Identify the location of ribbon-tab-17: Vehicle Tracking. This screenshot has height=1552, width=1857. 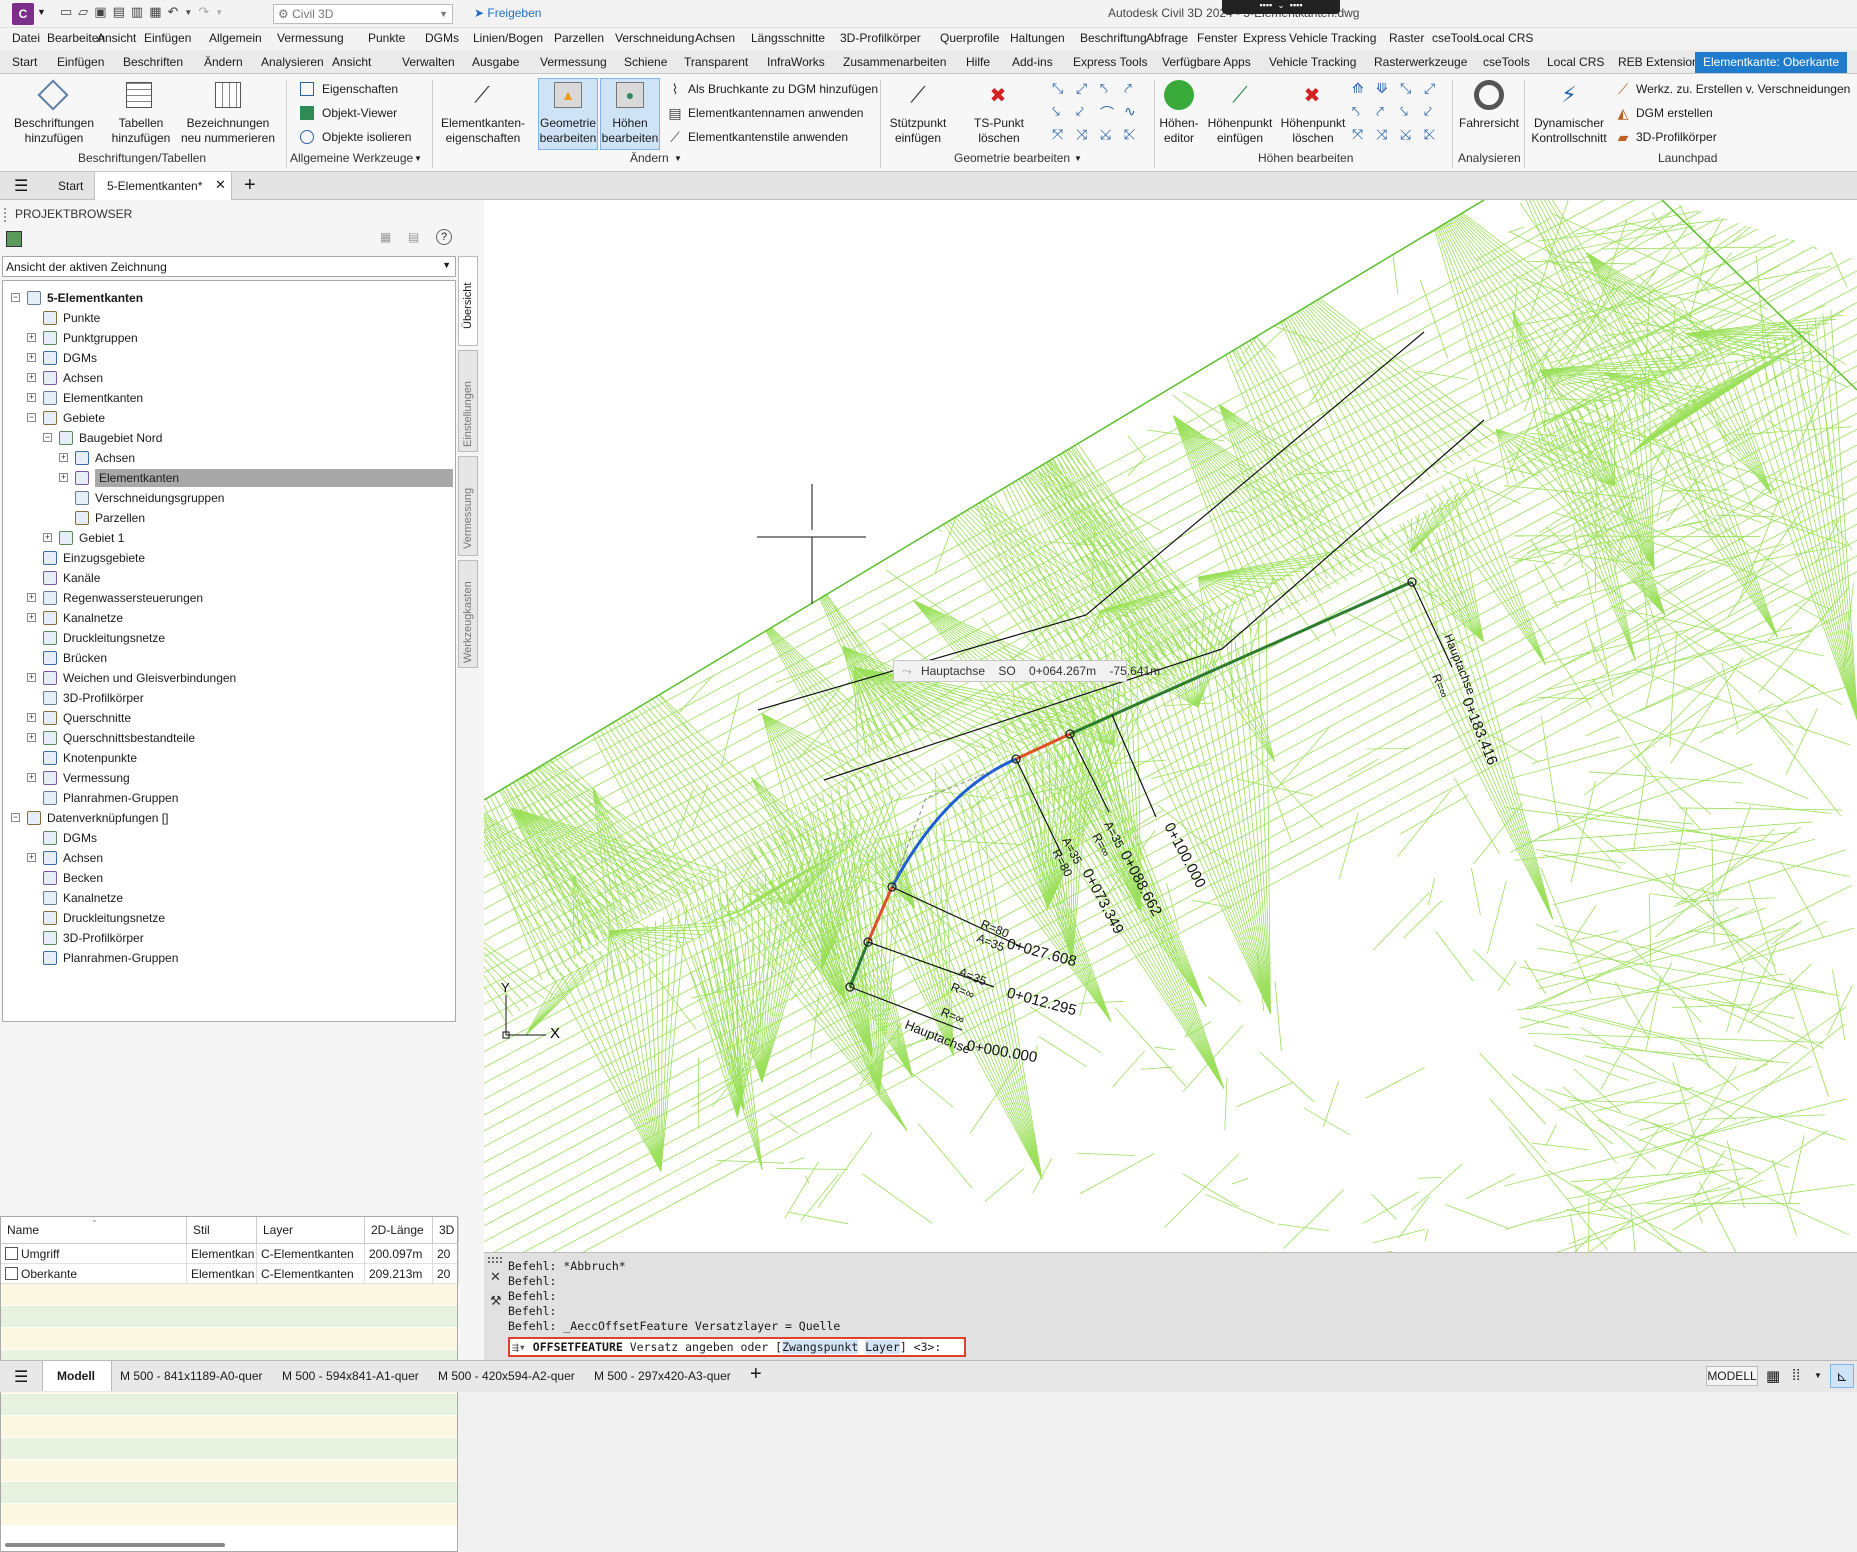
(1312, 62).